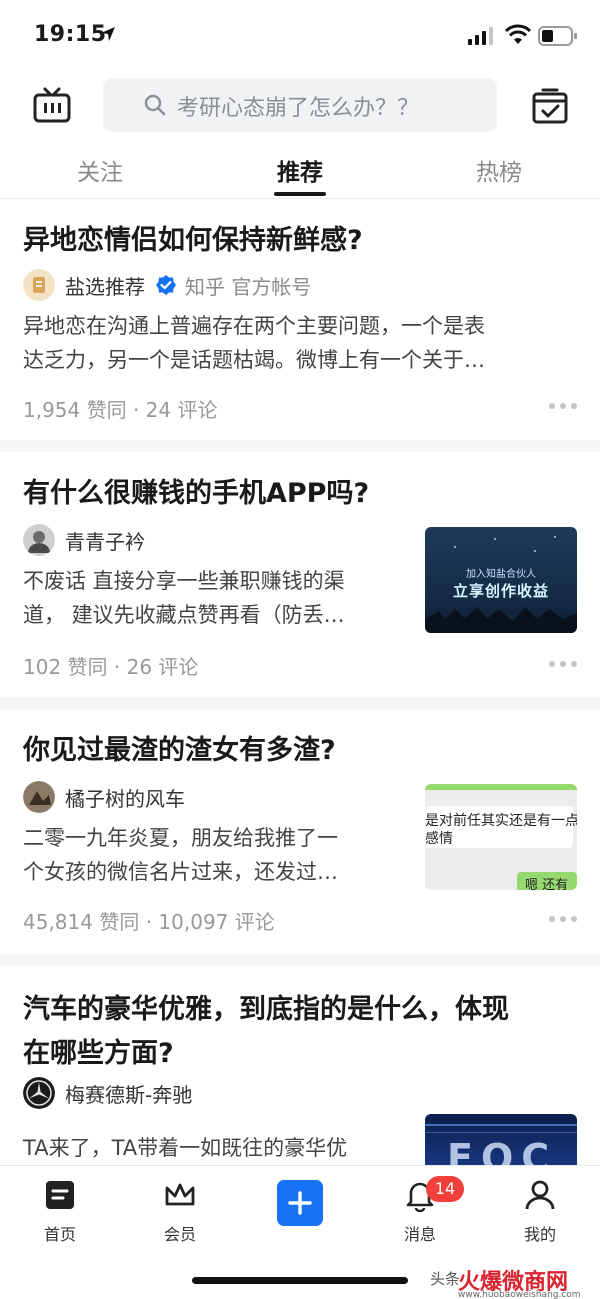  Describe the element at coordinates (557, 36) in the screenshot. I see `battery-icon` at that location.